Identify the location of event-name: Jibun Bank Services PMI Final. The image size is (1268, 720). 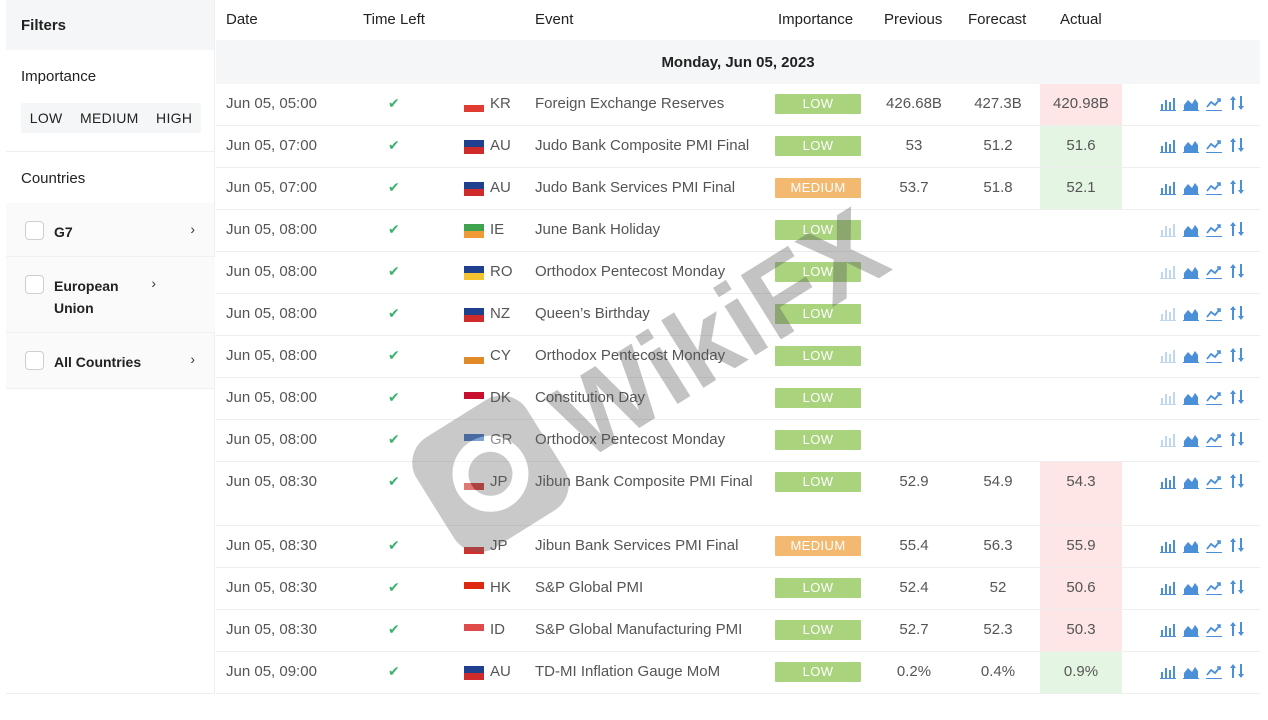
(650, 546).